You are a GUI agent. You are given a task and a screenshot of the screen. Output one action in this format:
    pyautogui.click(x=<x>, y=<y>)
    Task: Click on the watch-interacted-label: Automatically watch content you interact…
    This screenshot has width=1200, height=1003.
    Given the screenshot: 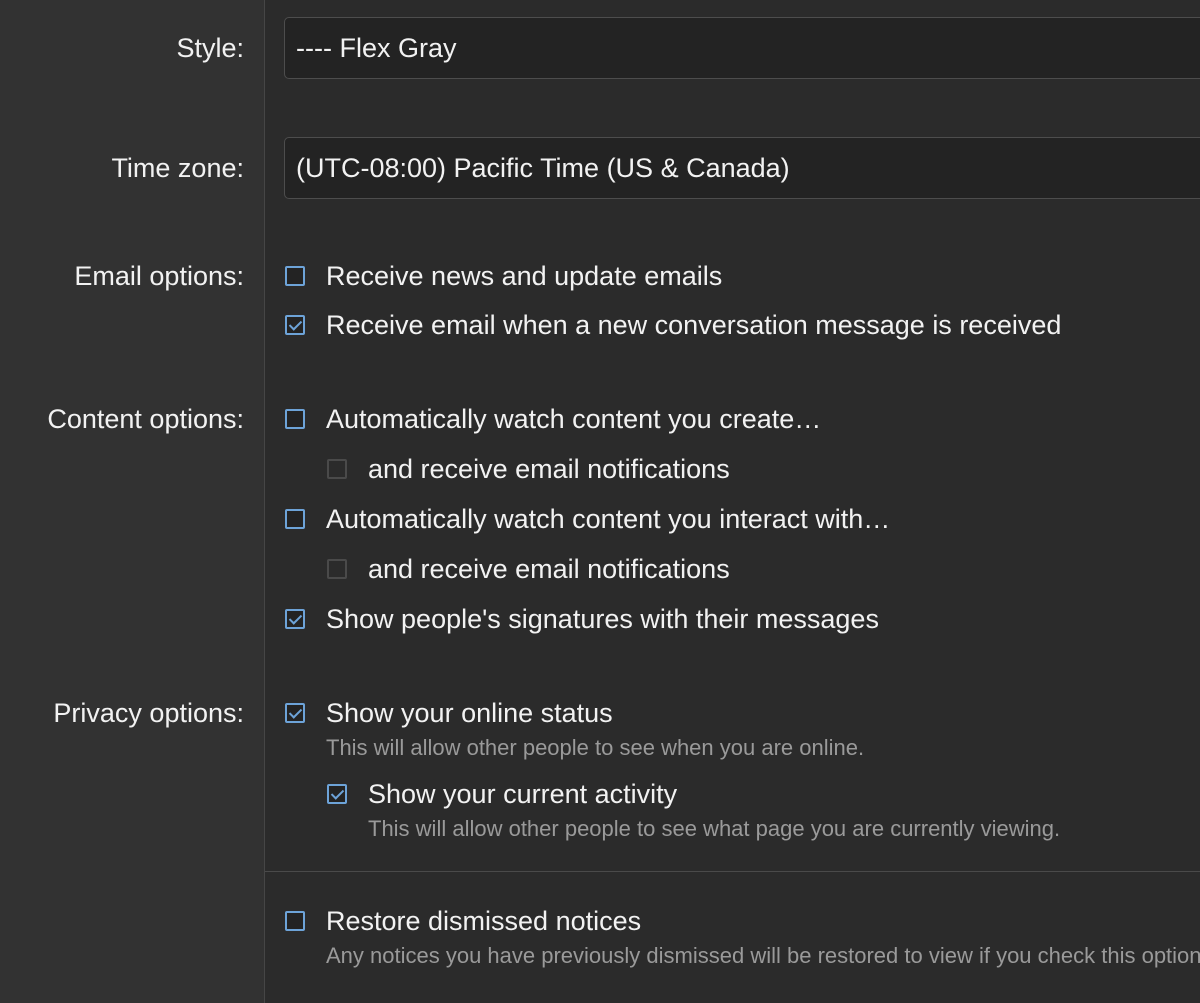 What is the action you would take?
    pyautogui.click(x=608, y=519)
    